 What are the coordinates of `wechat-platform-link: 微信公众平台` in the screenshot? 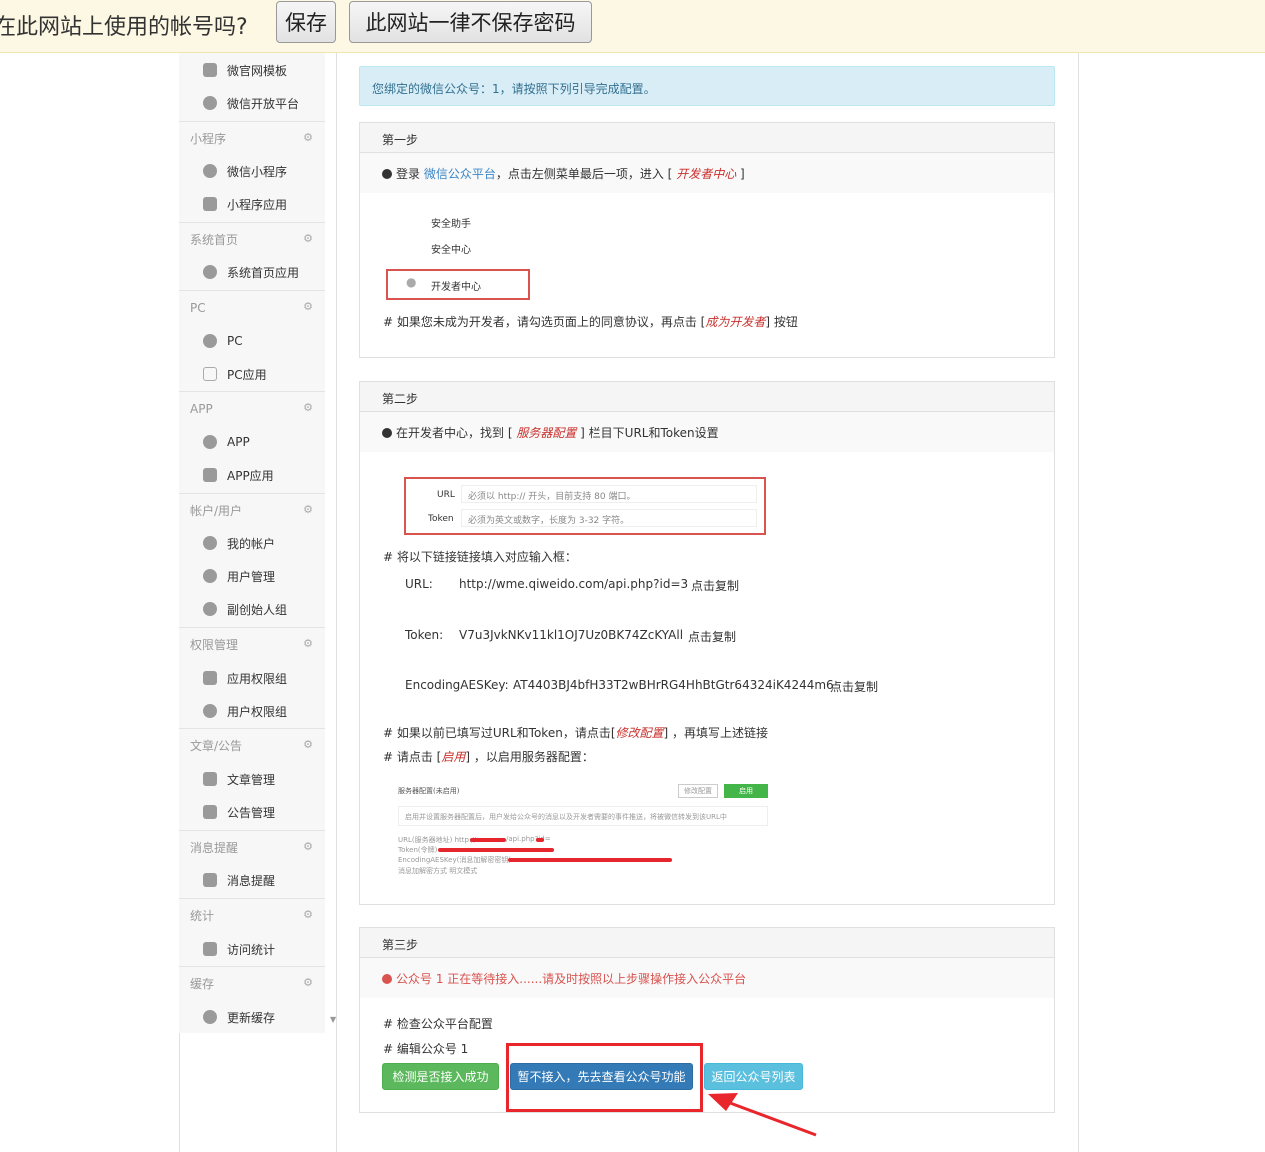 It's located at (460, 174).